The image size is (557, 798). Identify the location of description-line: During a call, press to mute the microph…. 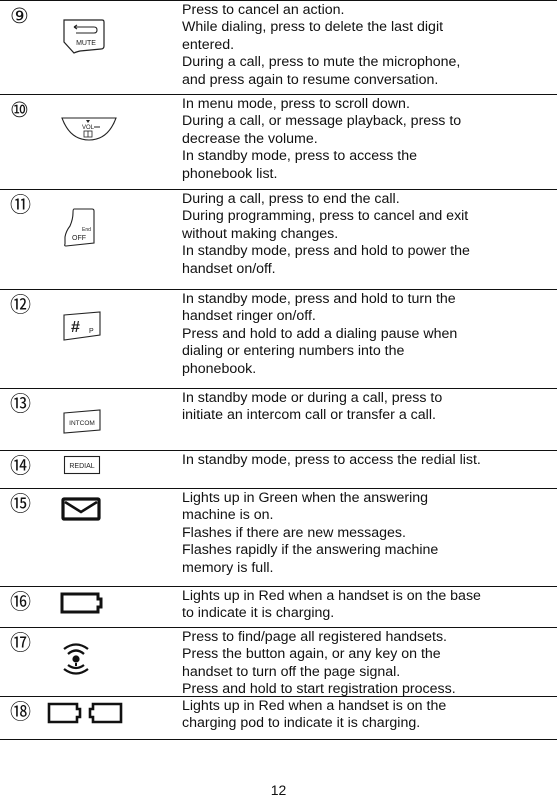
(321, 62).